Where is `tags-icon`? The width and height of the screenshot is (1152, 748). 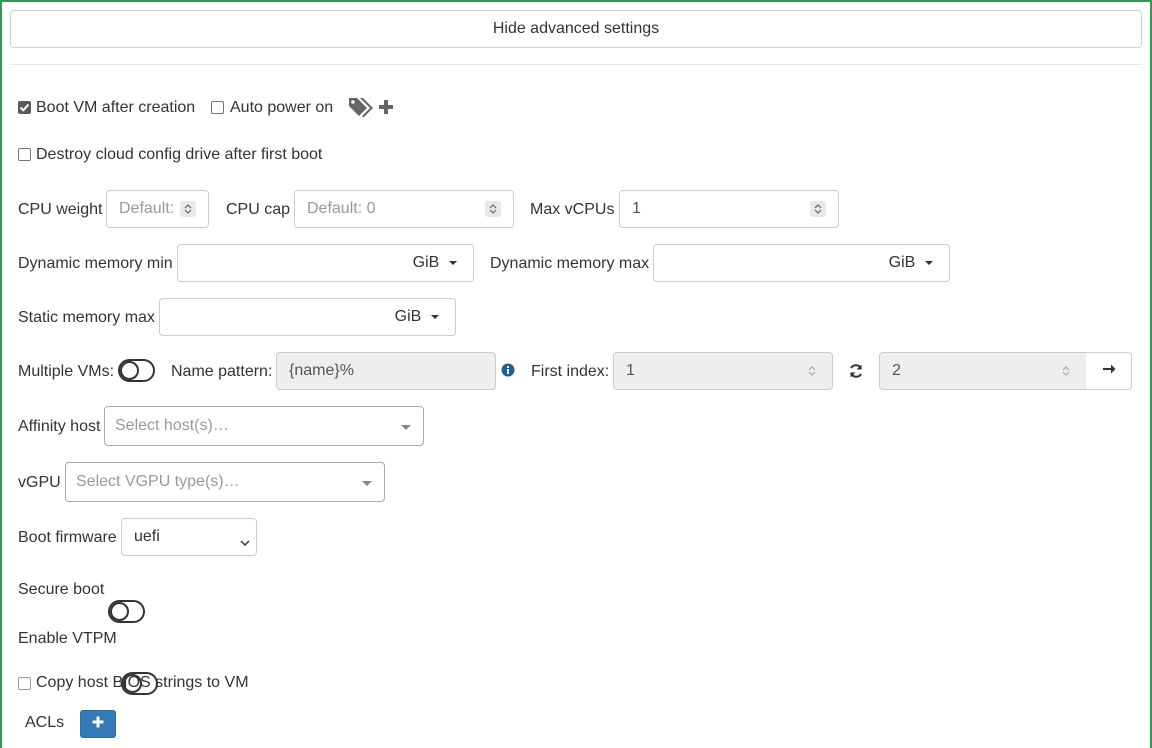 tags-icon is located at coordinates (362, 110).